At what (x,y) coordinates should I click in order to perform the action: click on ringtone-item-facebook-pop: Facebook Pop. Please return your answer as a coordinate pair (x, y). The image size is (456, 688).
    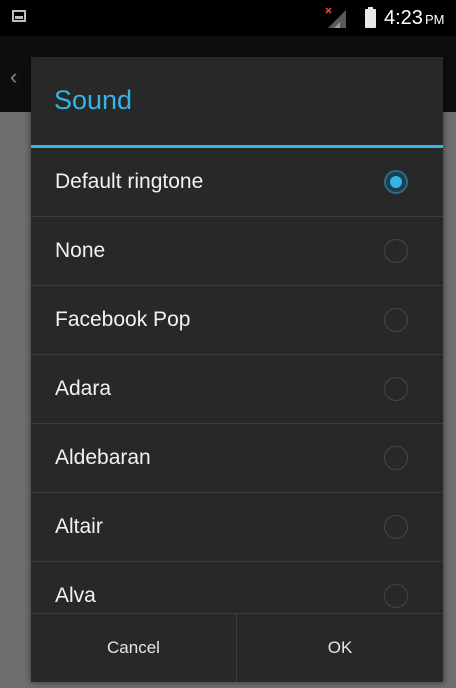
    Looking at the image, I should click on (237, 320).